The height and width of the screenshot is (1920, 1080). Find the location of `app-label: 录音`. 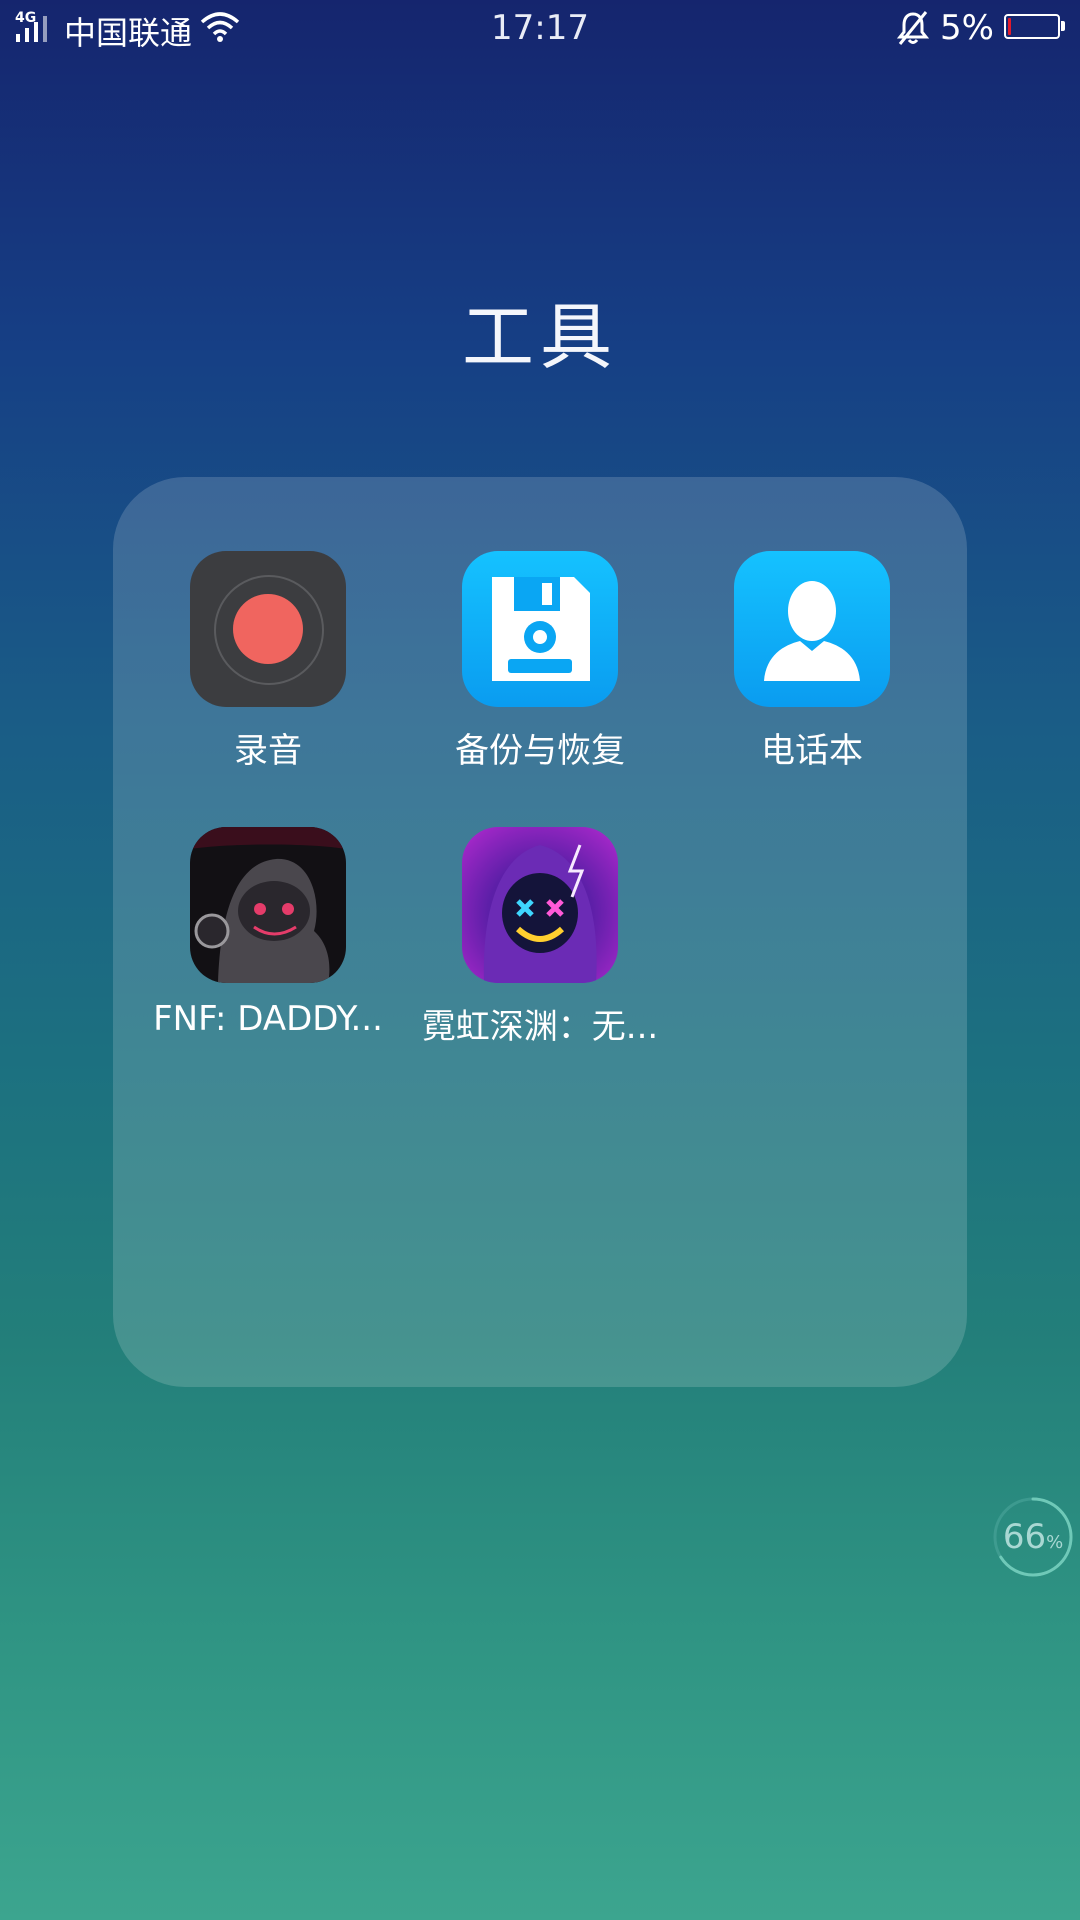

app-label: 录音 is located at coordinates (268, 751).